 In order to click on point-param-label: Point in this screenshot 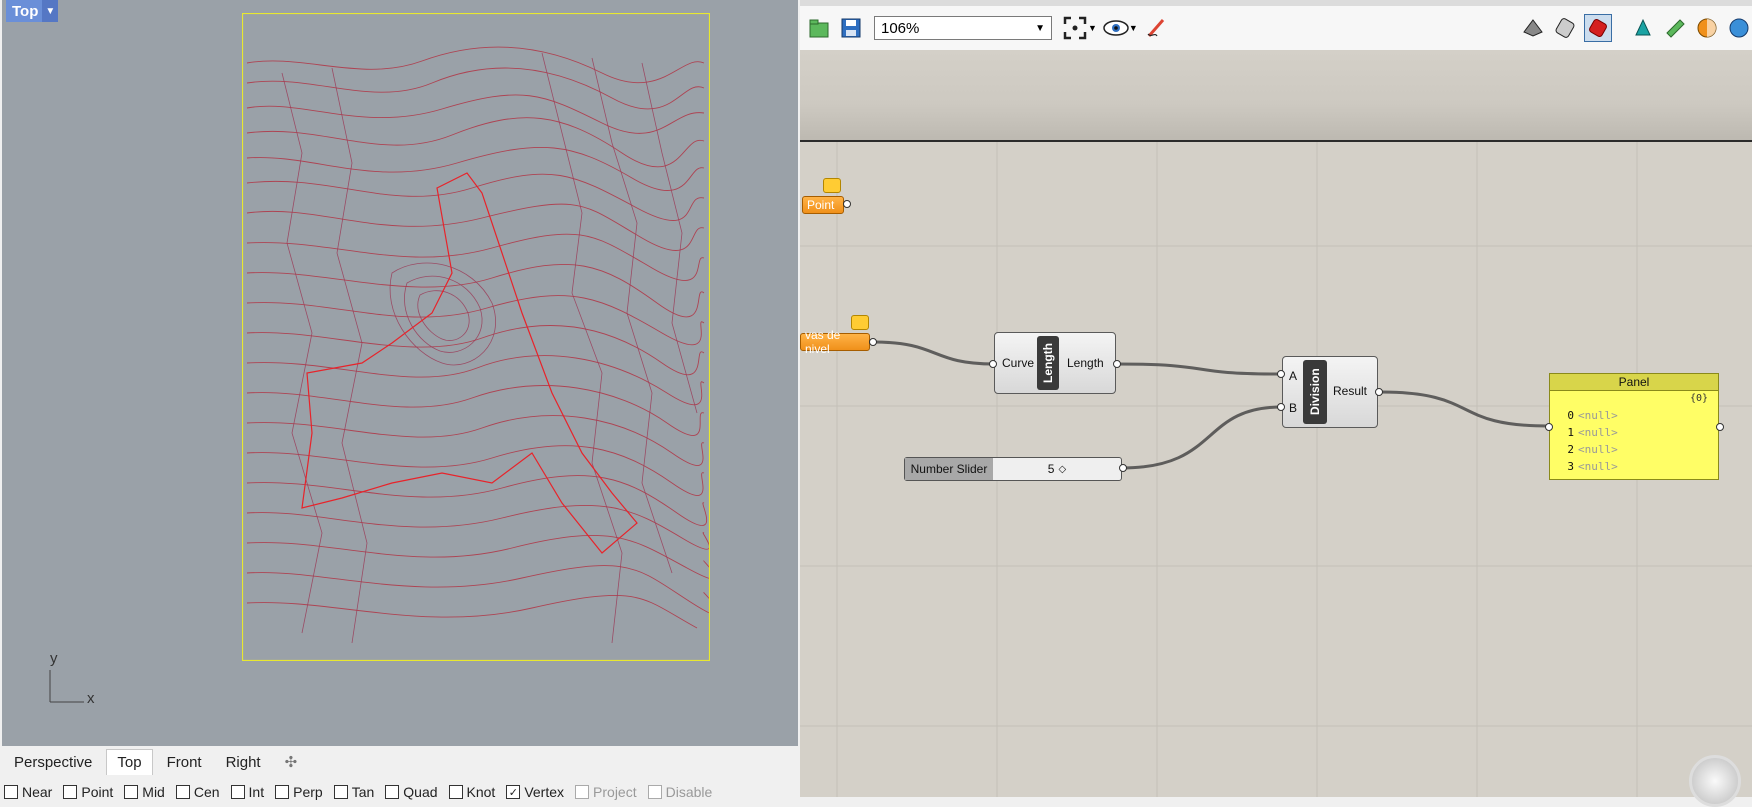, I will do `click(821, 205)`.